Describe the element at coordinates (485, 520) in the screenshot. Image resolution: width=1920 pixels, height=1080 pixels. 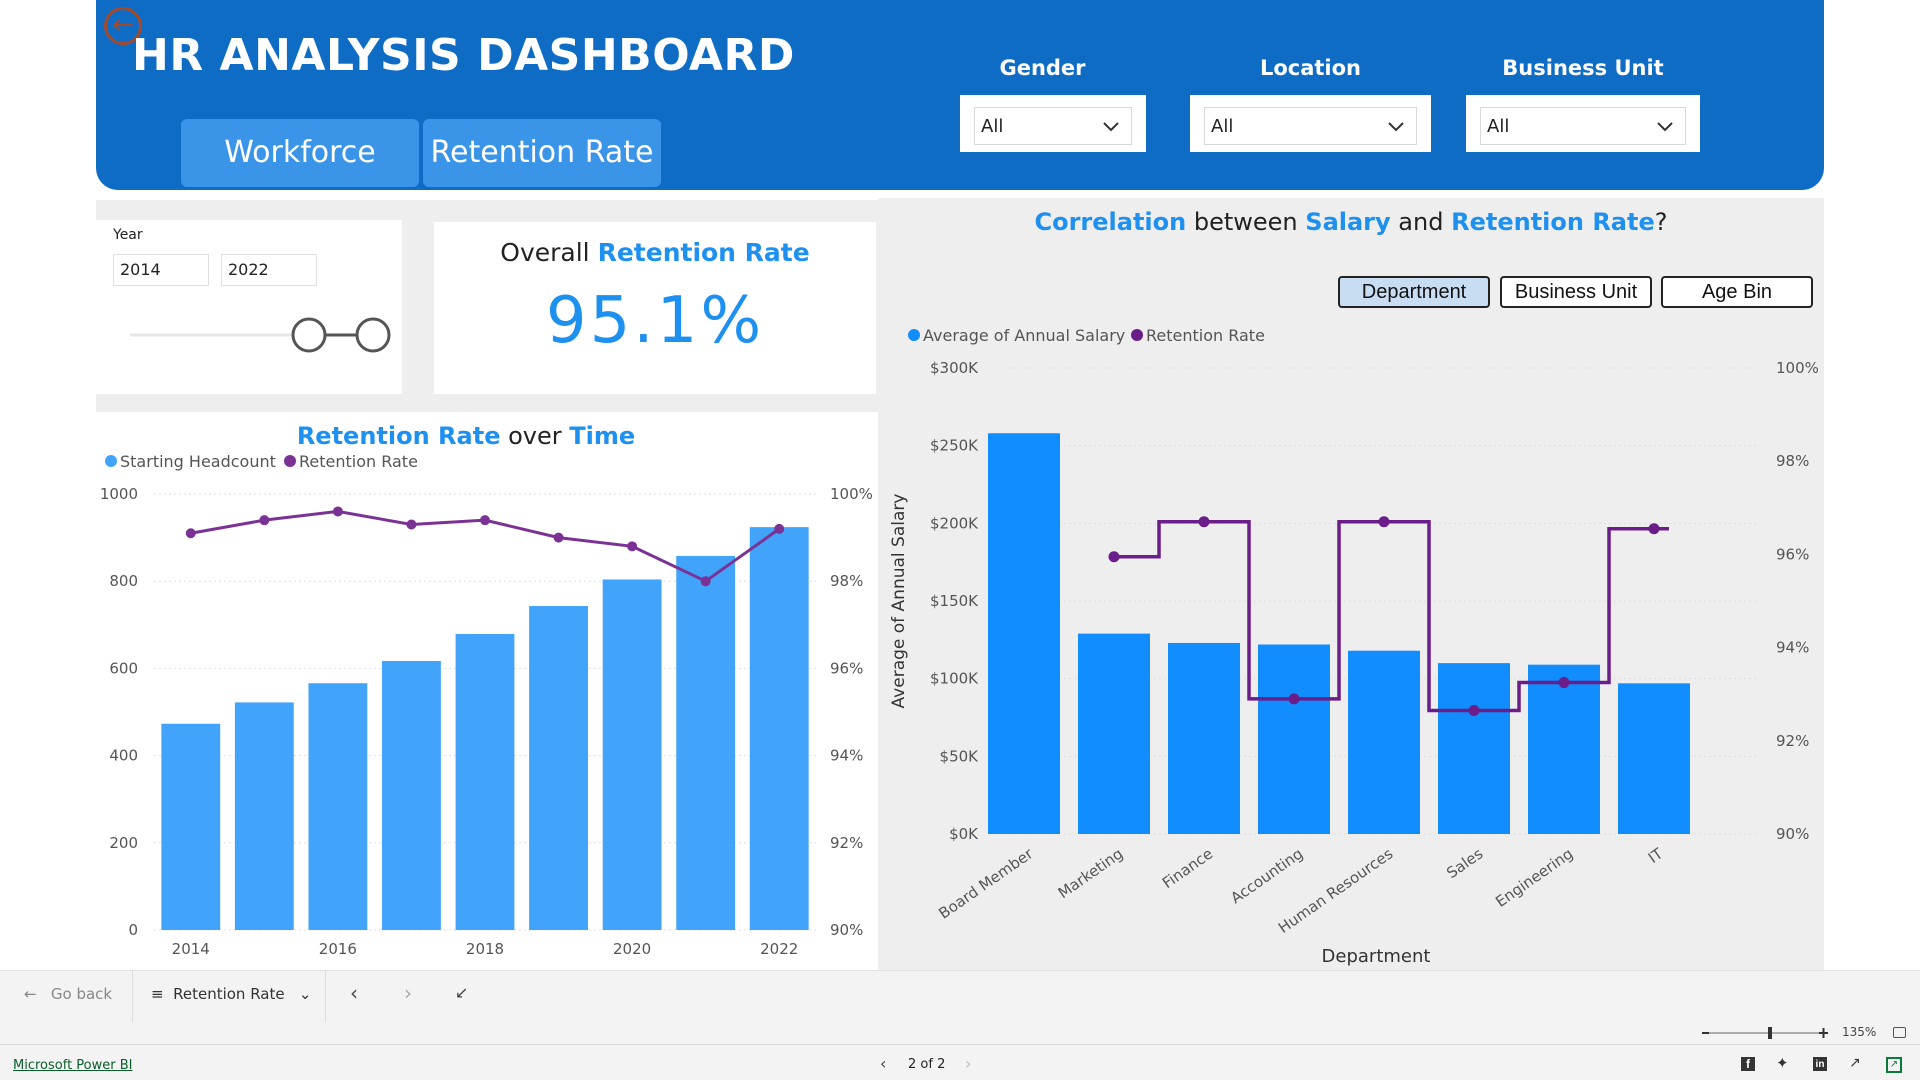
I see `retention-point-2018` at that location.